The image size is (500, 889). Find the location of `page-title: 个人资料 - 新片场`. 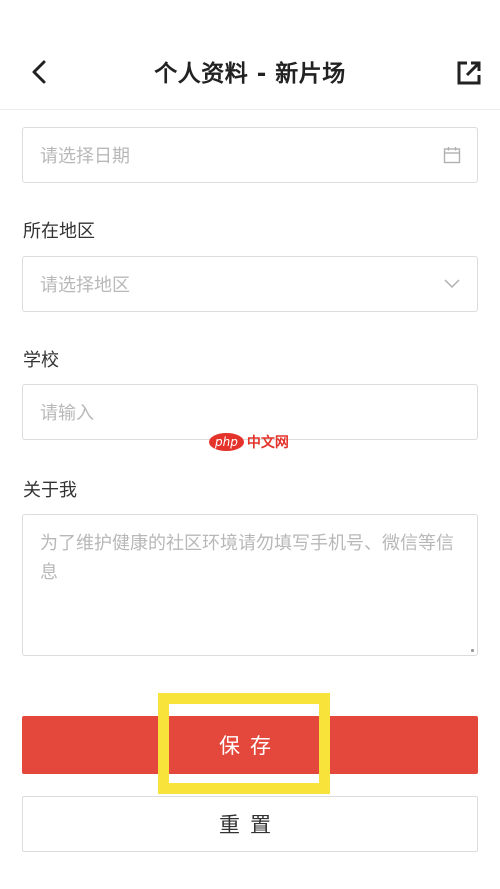

page-title: 个人资料 - 新片场 is located at coordinates (250, 74).